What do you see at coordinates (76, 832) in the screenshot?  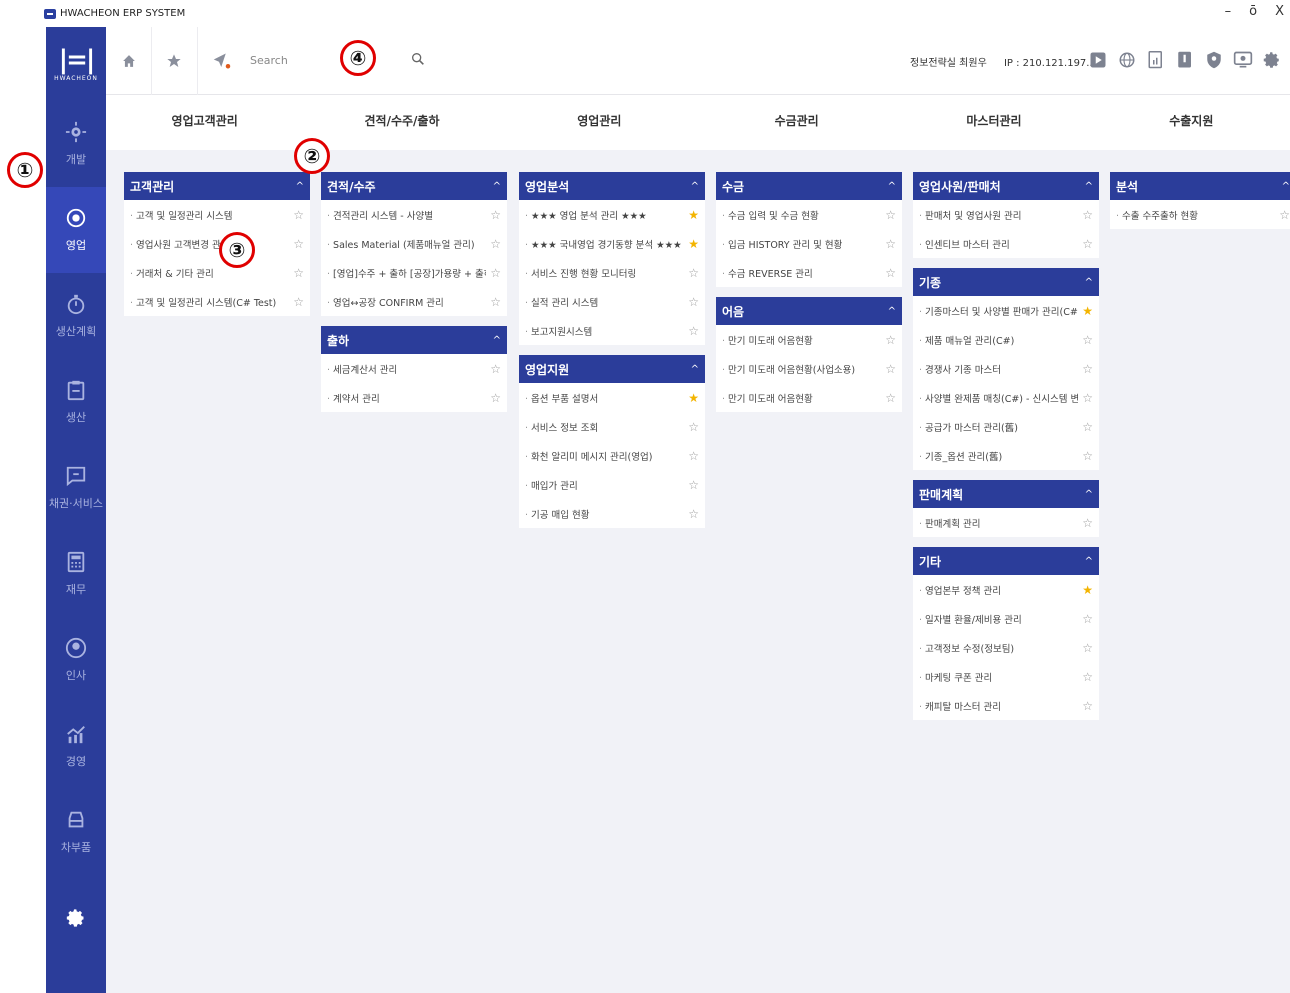 I see `sidebar-item-8: 차부품` at bounding box center [76, 832].